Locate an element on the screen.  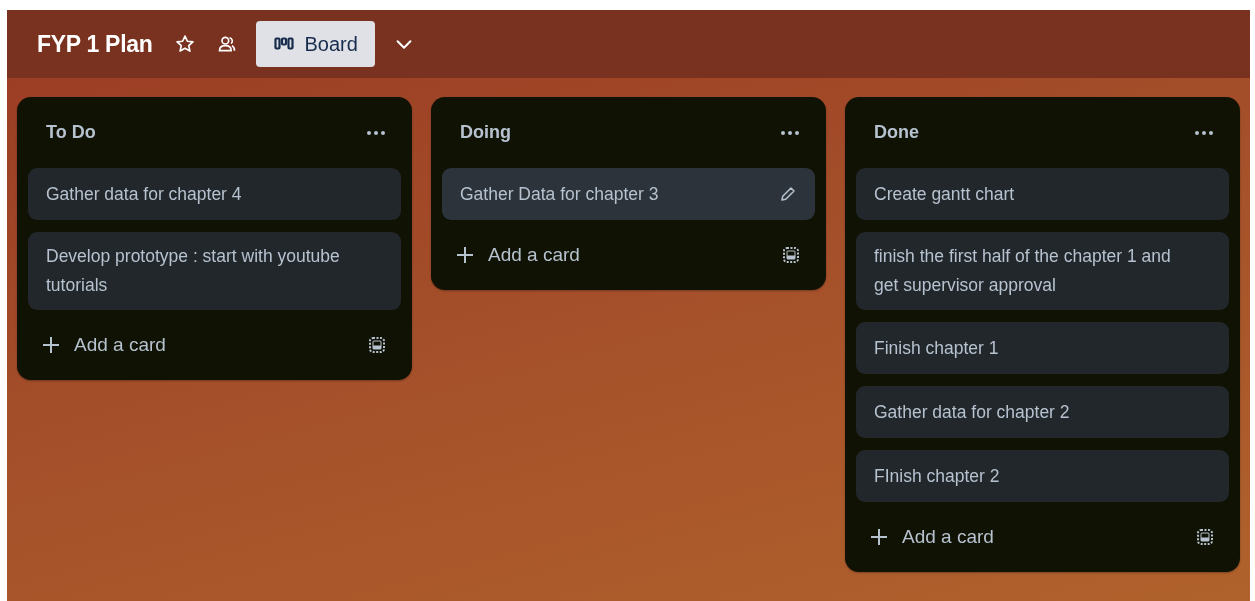
card: finish the first half of the chapter 1 and get supervisor approval is located at coordinates (1042, 271).